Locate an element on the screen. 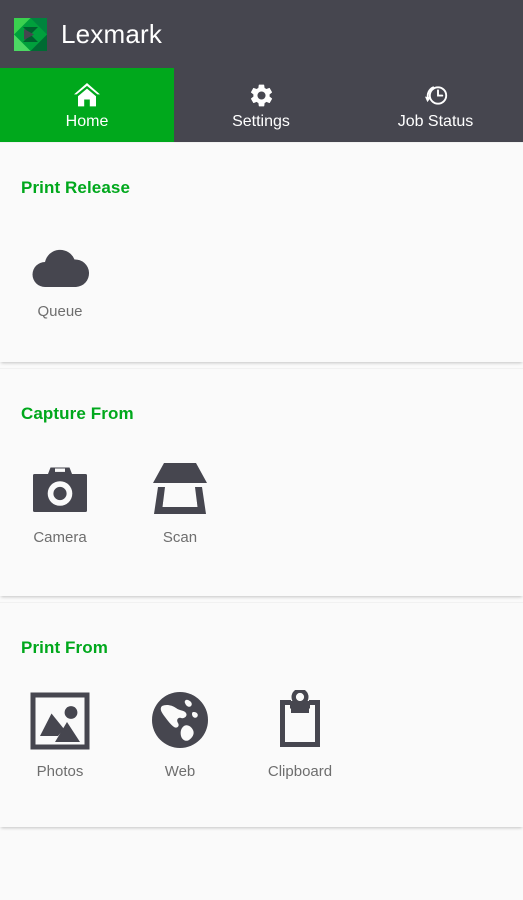 The height and width of the screenshot is (900, 523). clock-history-icon is located at coordinates (436, 95).